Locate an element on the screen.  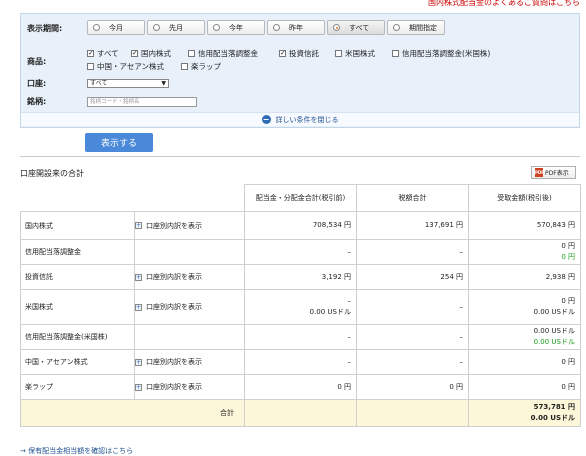
period-last-month: 先月 is located at coordinates (176, 27).